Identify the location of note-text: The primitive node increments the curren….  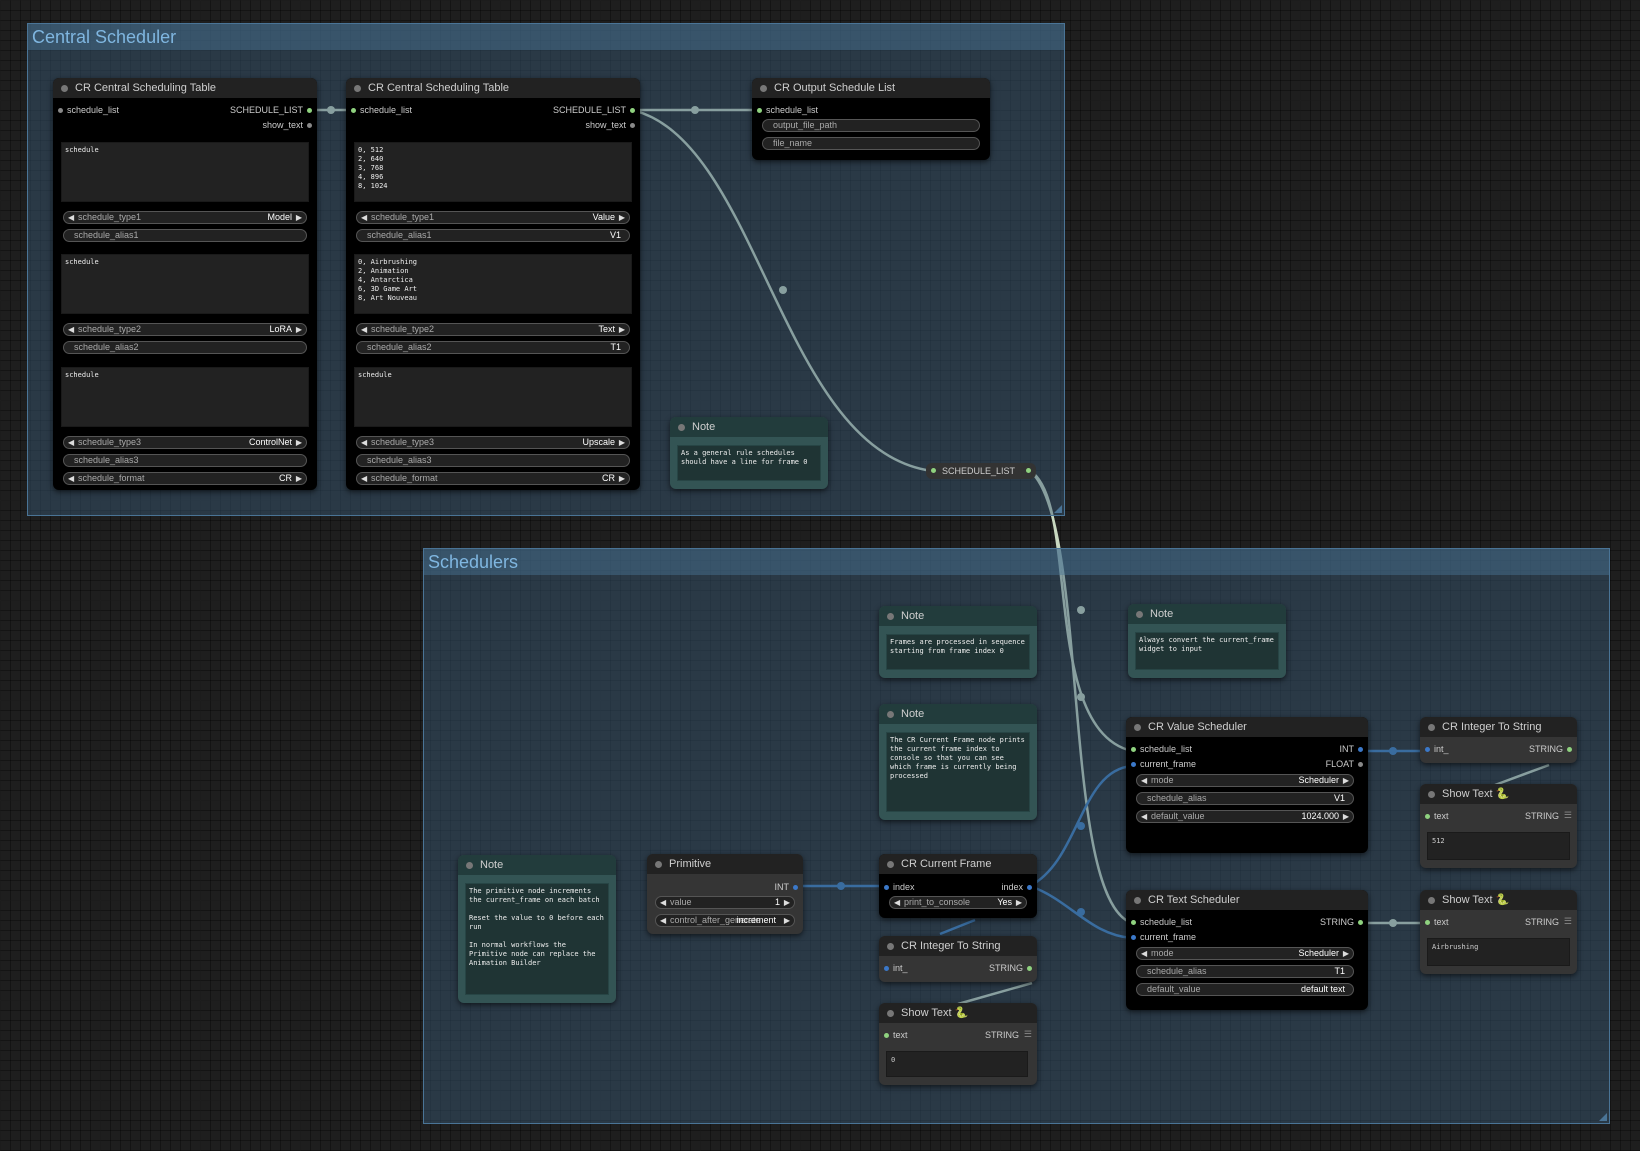
(537, 939).